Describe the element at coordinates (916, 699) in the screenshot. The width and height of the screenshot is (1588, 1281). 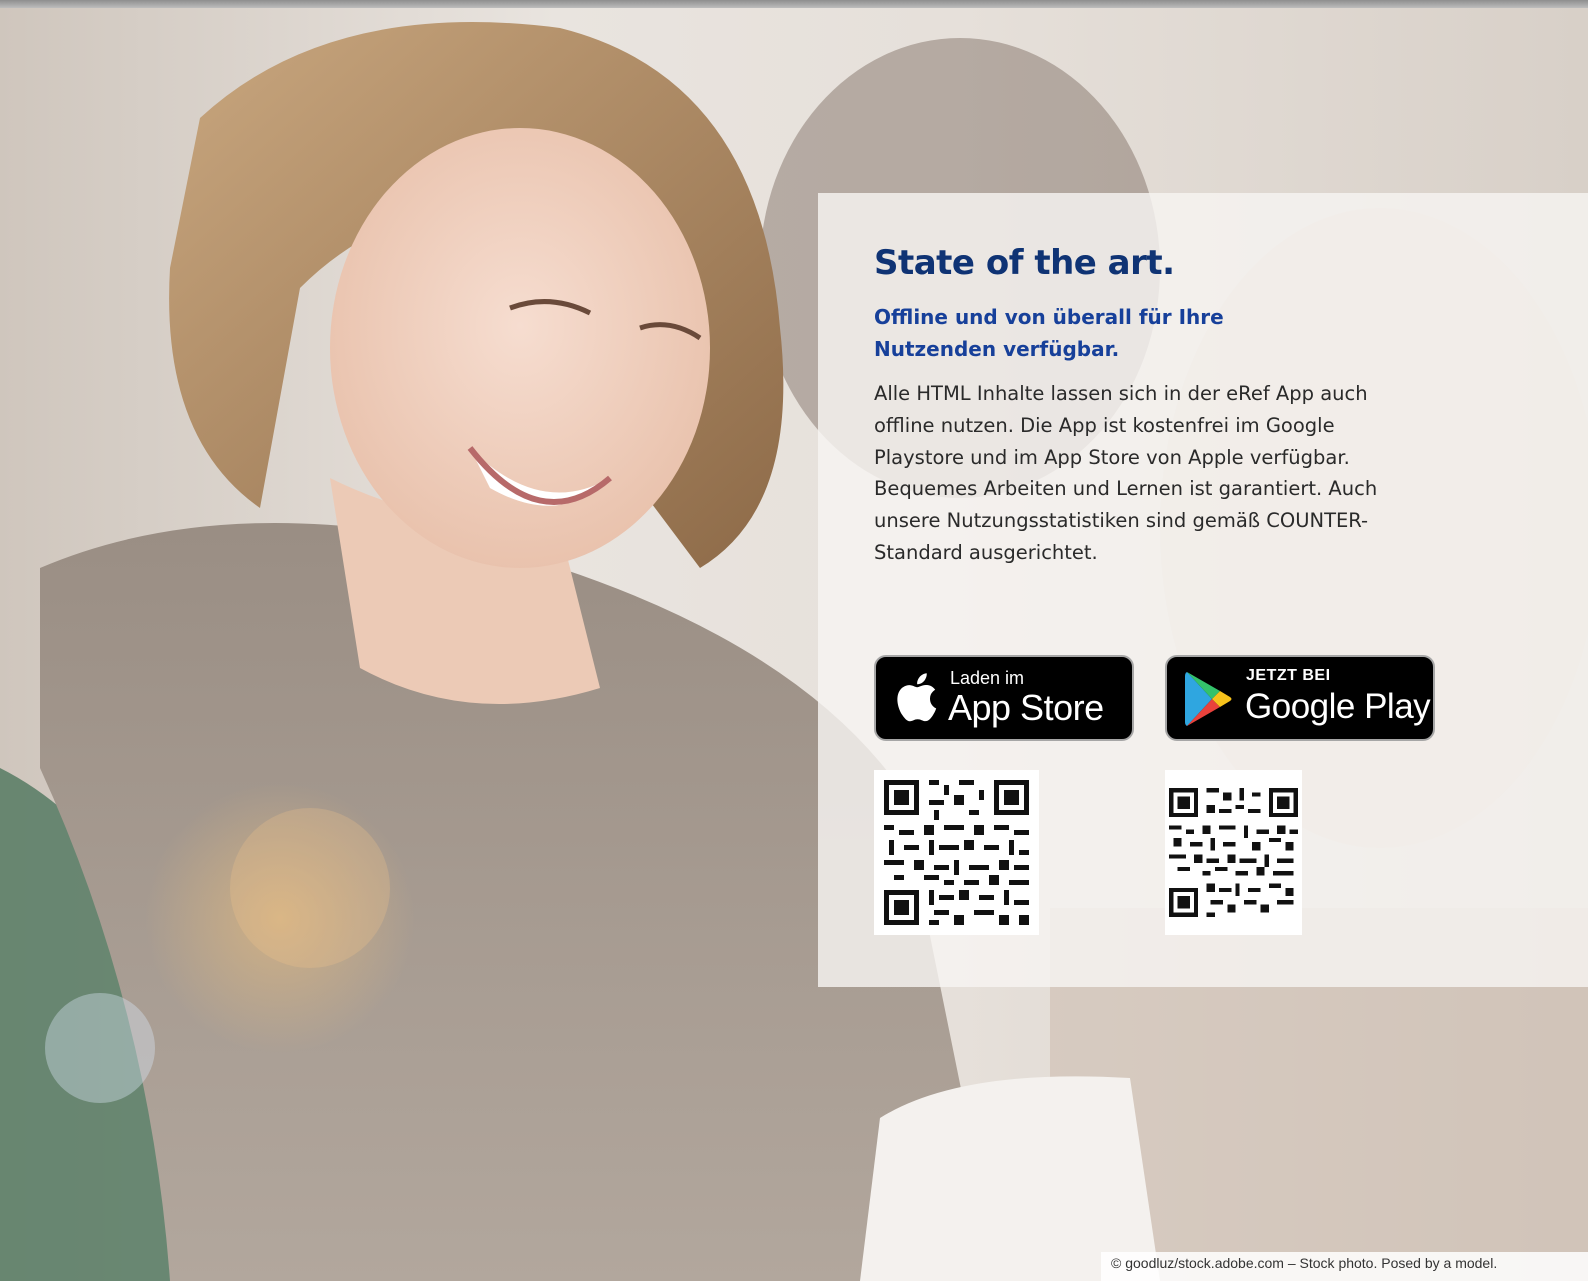
I see `apple-icon` at that location.